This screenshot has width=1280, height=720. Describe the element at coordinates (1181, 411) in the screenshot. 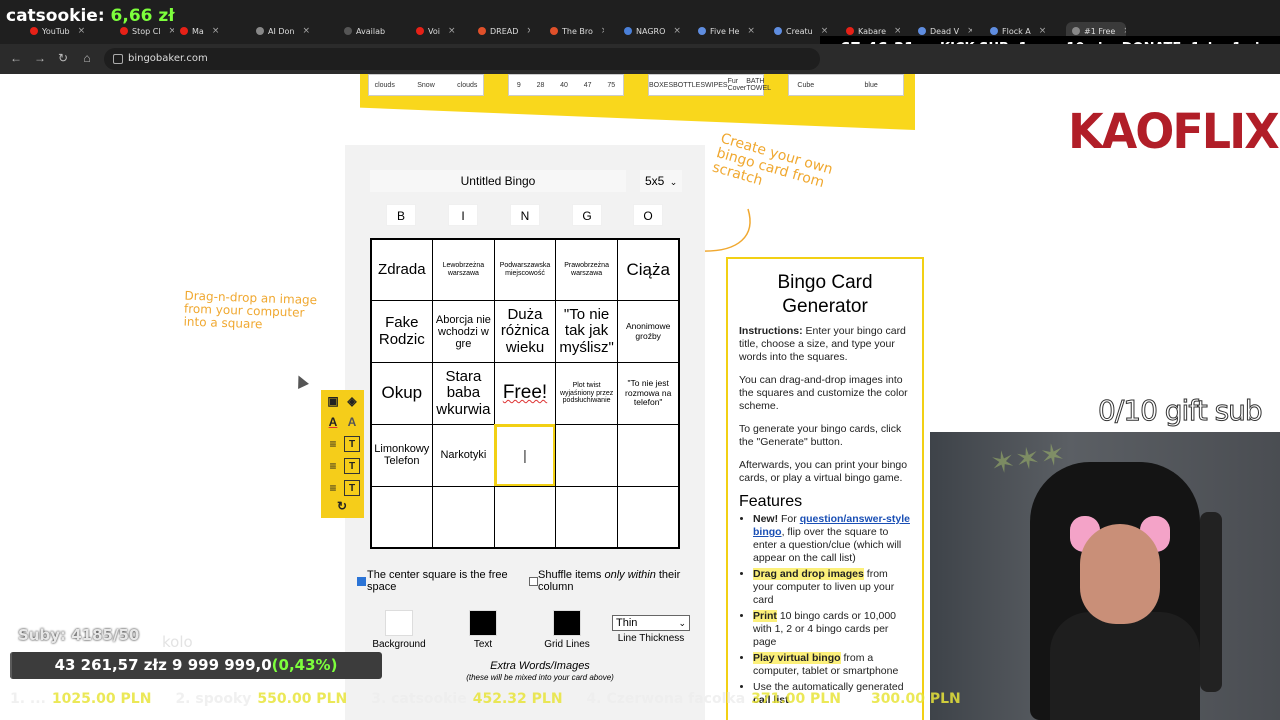

I see `gift-sub-counter: 0/10 gift sub` at that location.